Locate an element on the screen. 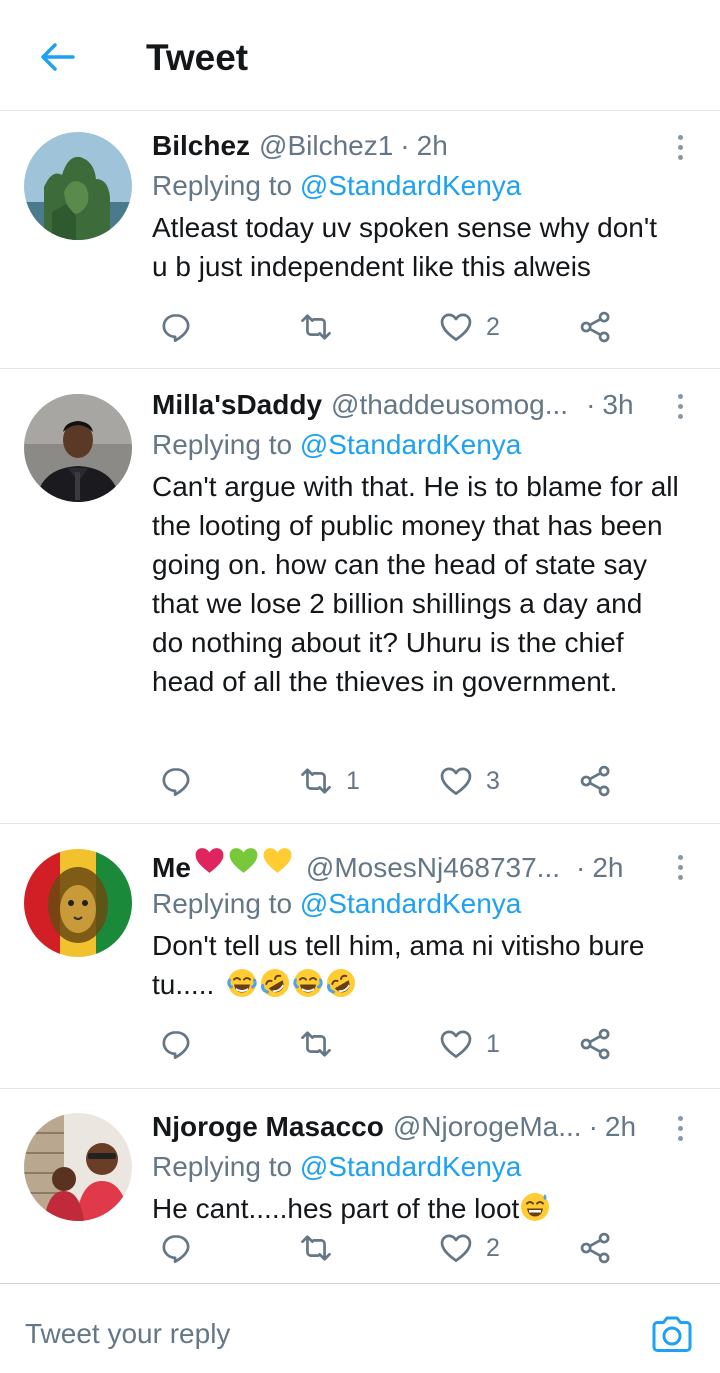 This screenshot has width=720, height=1373. top-app-bar: Tweet is located at coordinates (360, 55).